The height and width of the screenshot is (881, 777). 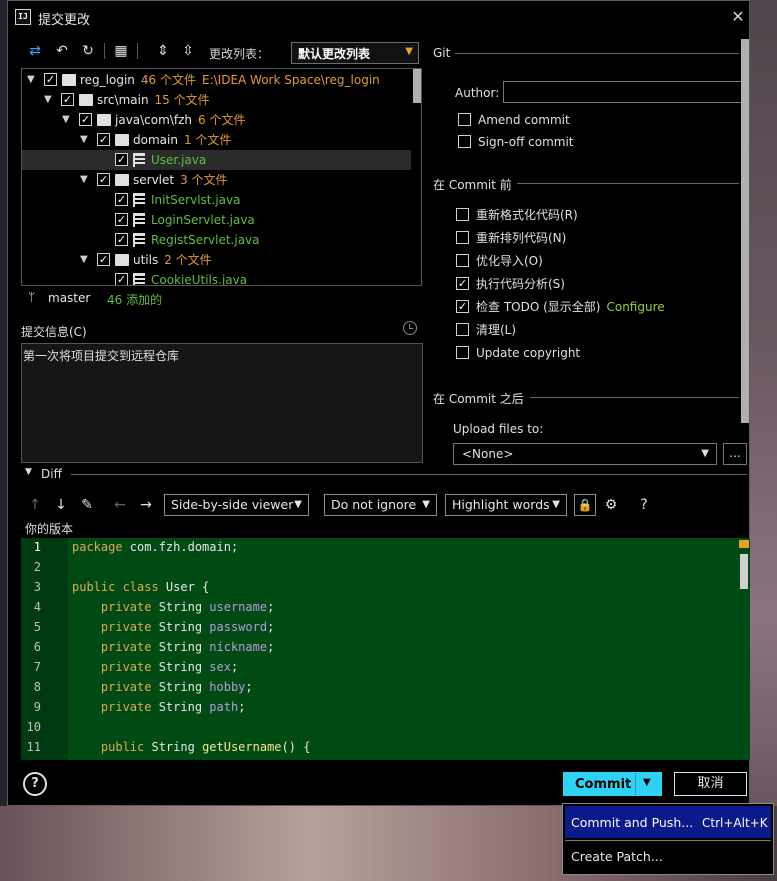 I want to click on before-commit-title: 在 Commit 前, so click(x=472, y=185).